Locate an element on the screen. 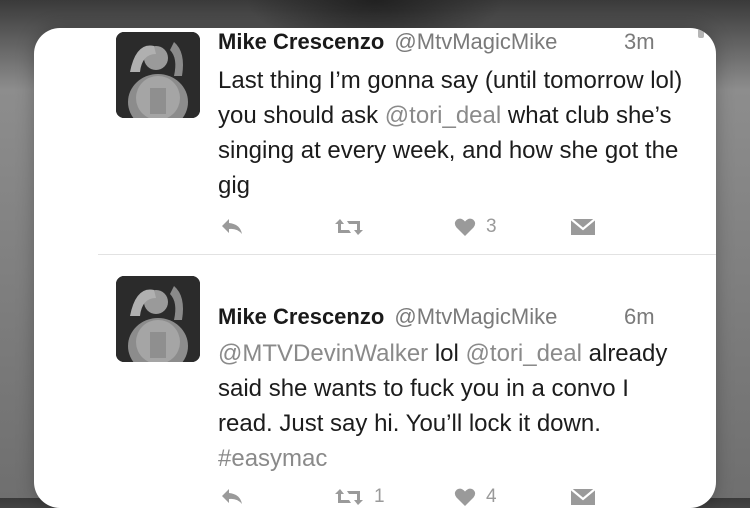  tweet-actions: 3 is located at coordinates (428, 227).